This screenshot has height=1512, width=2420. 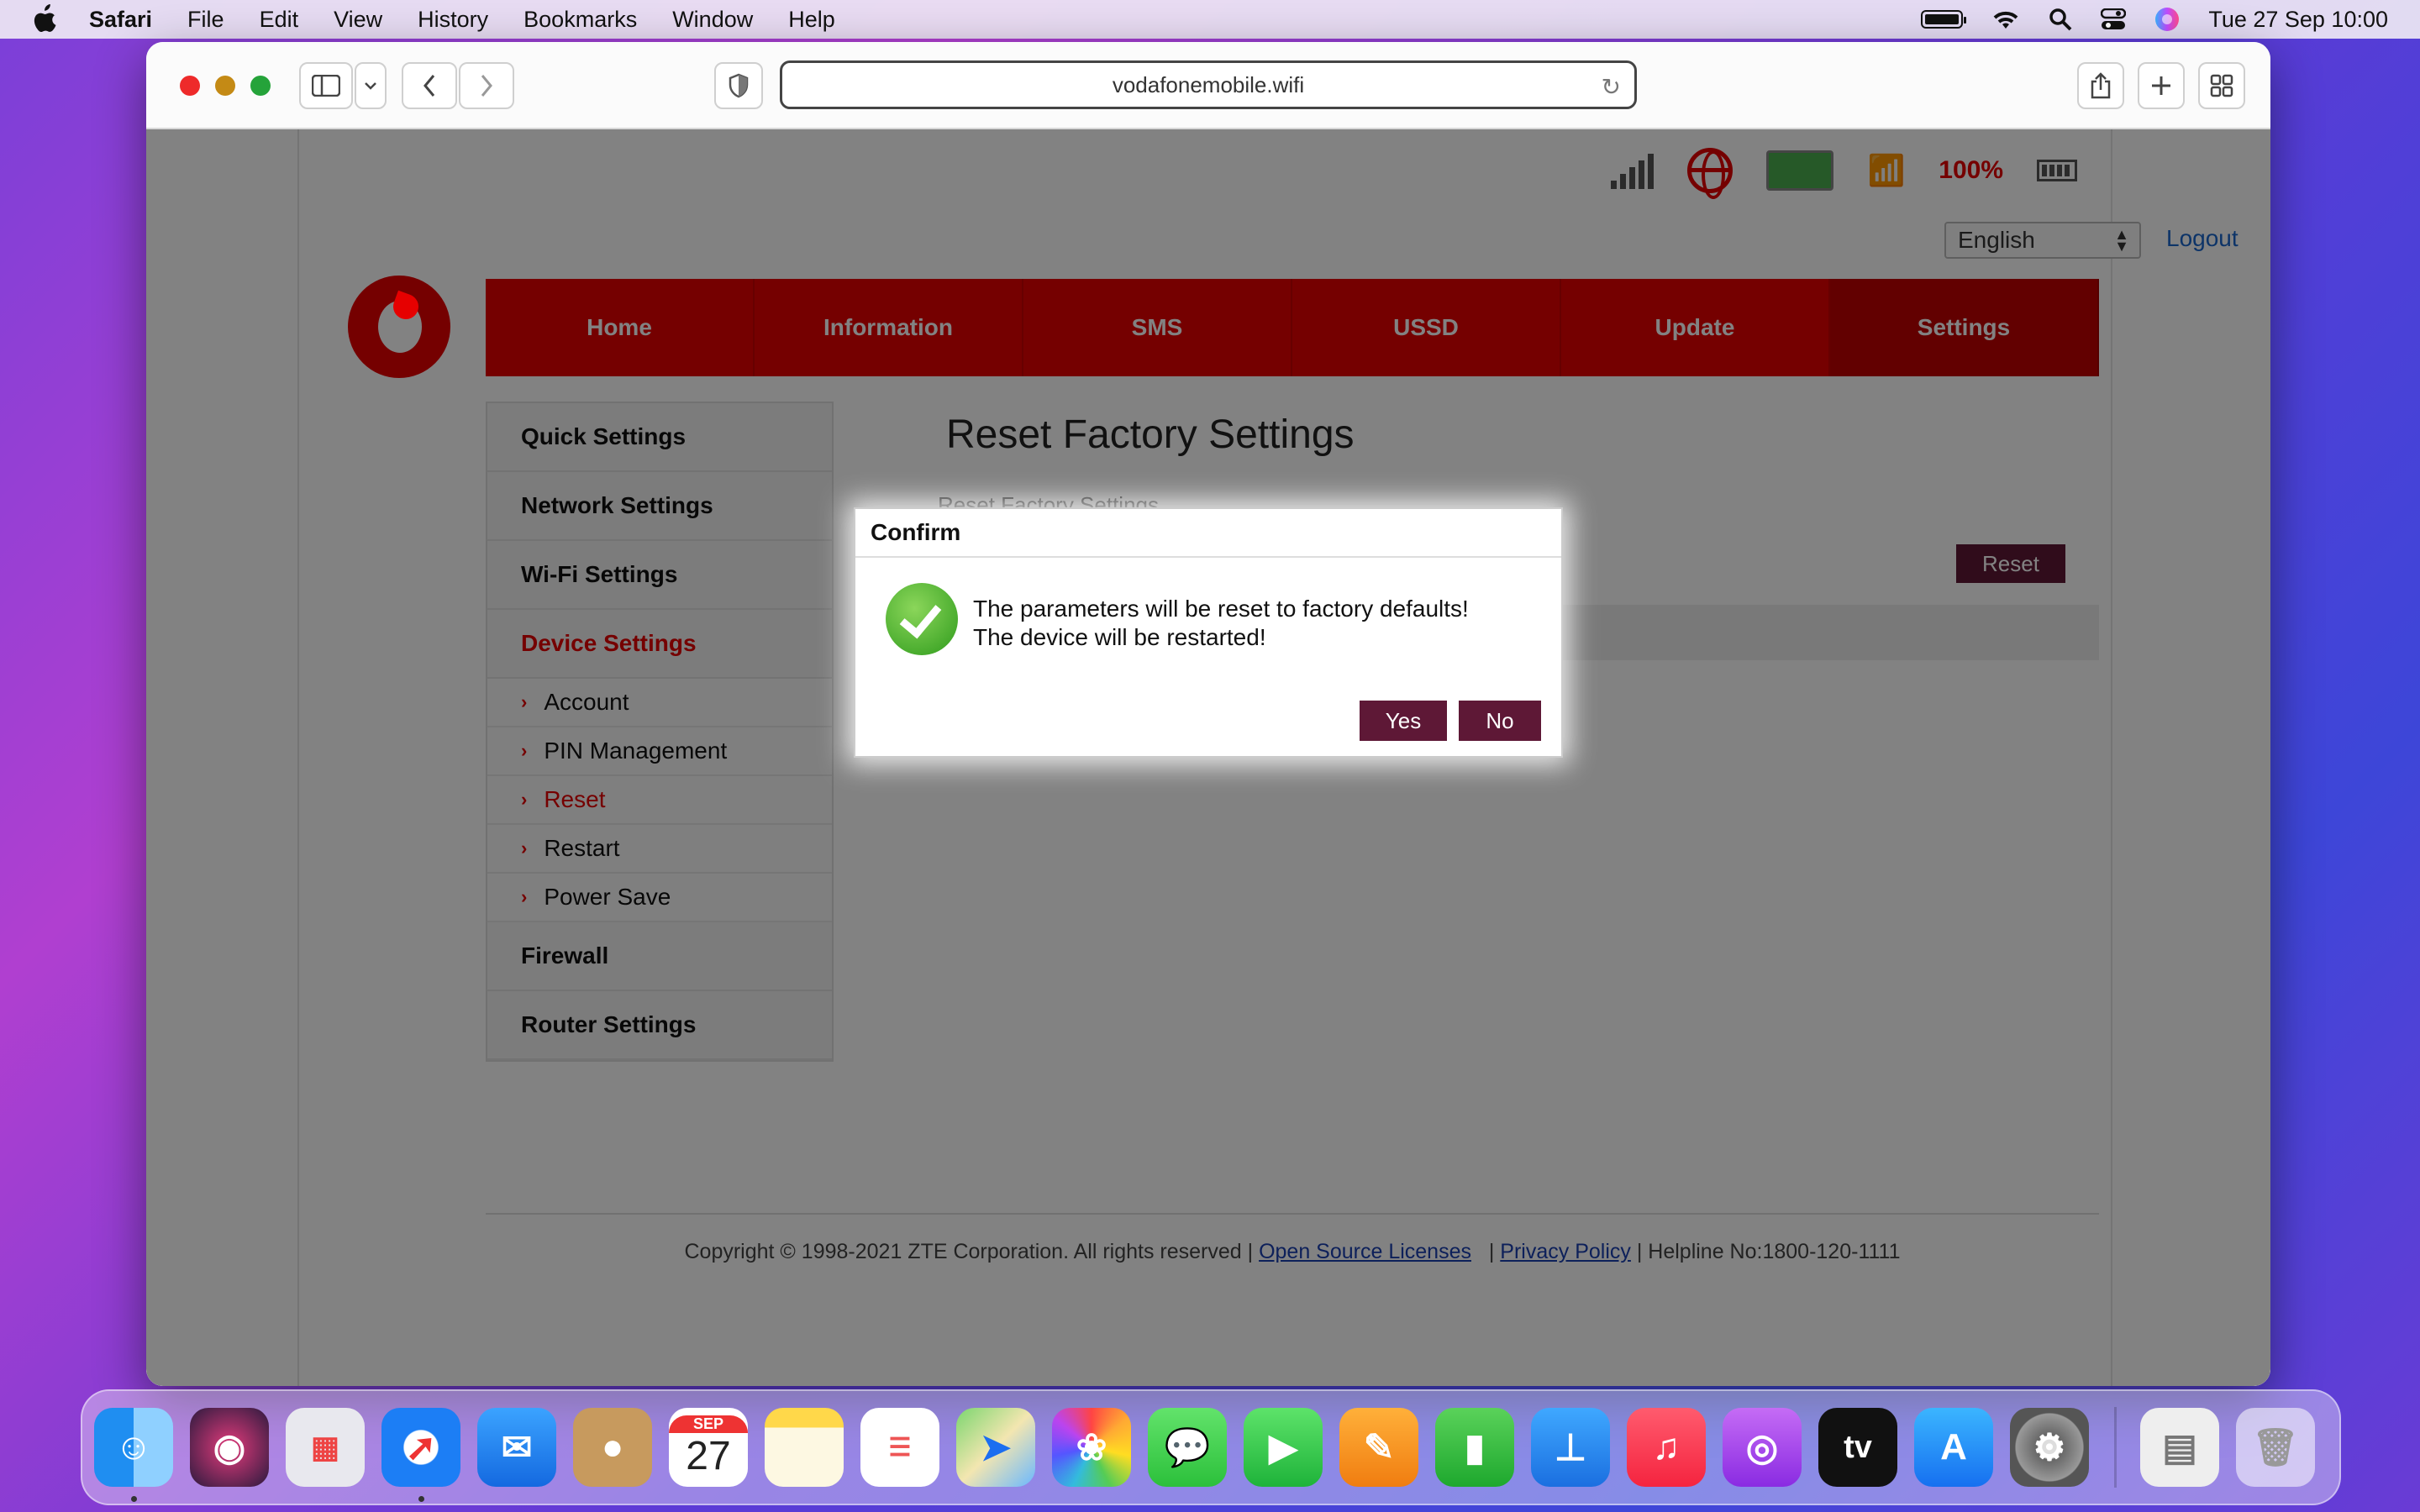 I want to click on yes-button: Yes, so click(x=1404, y=721).